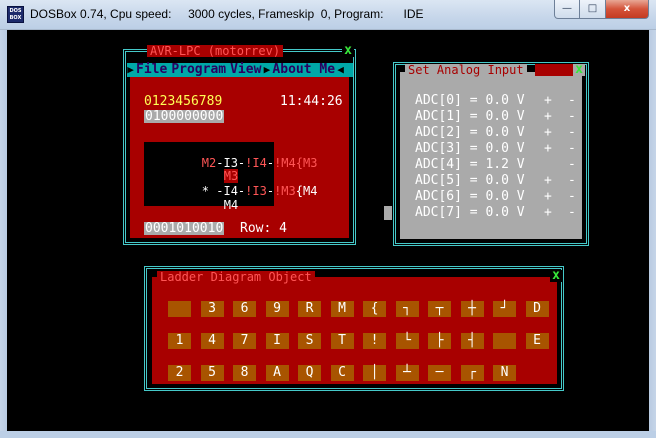 The image size is (656, 438). Describe the element at coordinates (340, 70) in the screenshot. I see `menu-right-arrow-icon: ◀` at that location.